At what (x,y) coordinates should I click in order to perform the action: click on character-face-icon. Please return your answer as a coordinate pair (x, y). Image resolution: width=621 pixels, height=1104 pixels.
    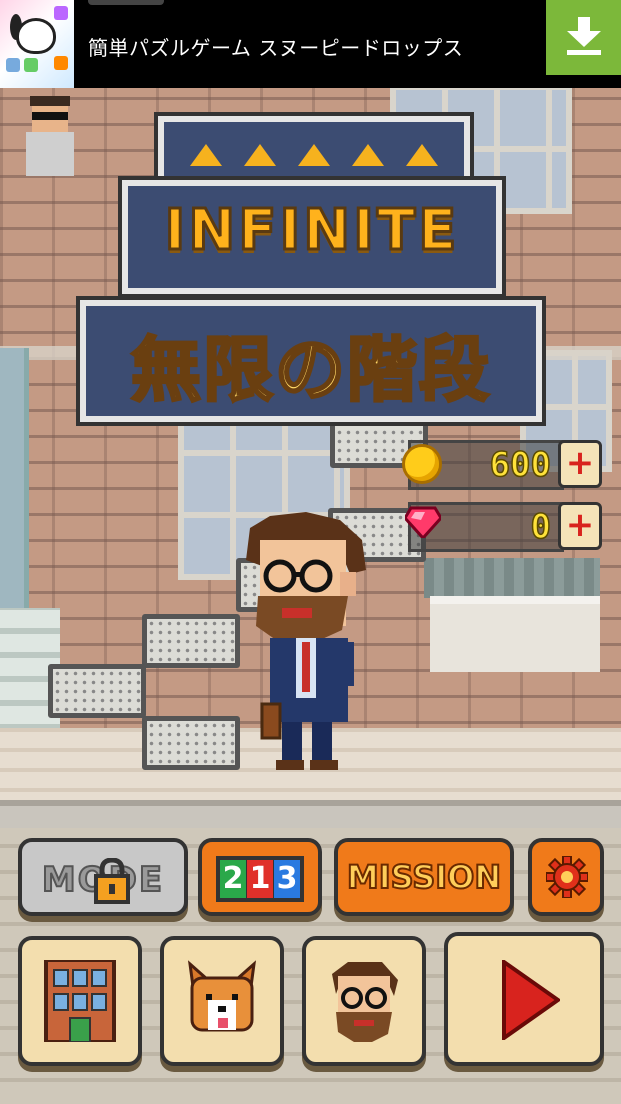
    Looking at the image, I should click on (365, 1002).